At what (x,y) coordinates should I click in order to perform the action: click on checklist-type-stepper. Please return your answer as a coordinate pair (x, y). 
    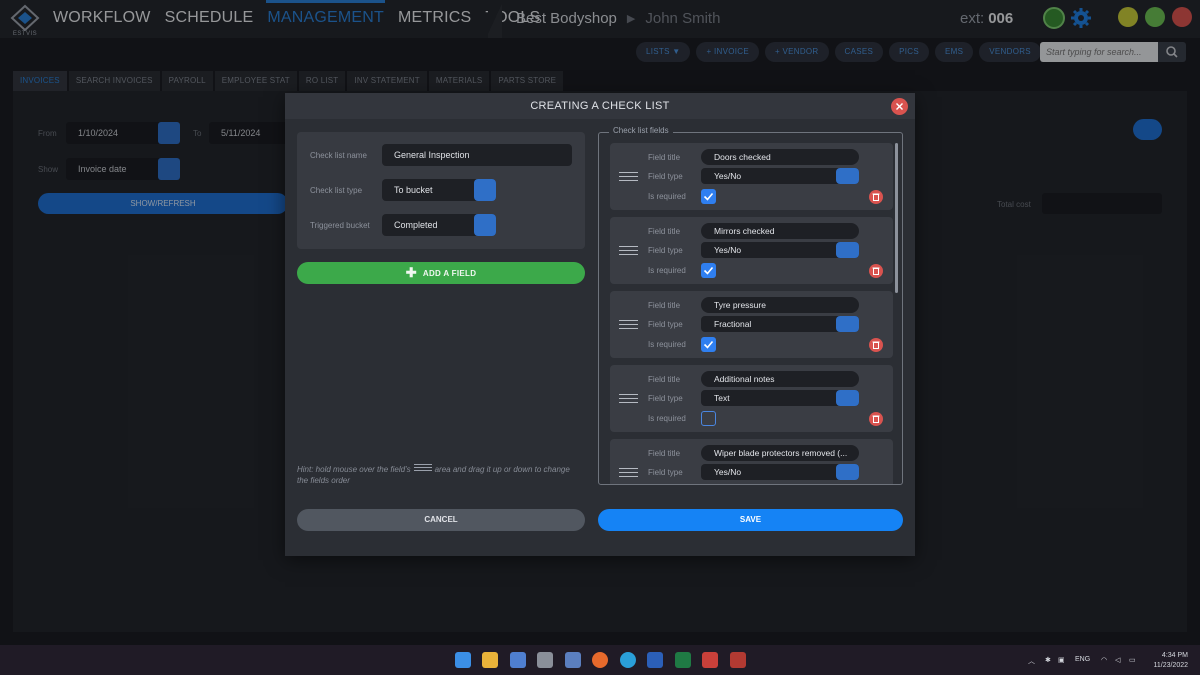
    Looking at the image, I should click on (485, 190).